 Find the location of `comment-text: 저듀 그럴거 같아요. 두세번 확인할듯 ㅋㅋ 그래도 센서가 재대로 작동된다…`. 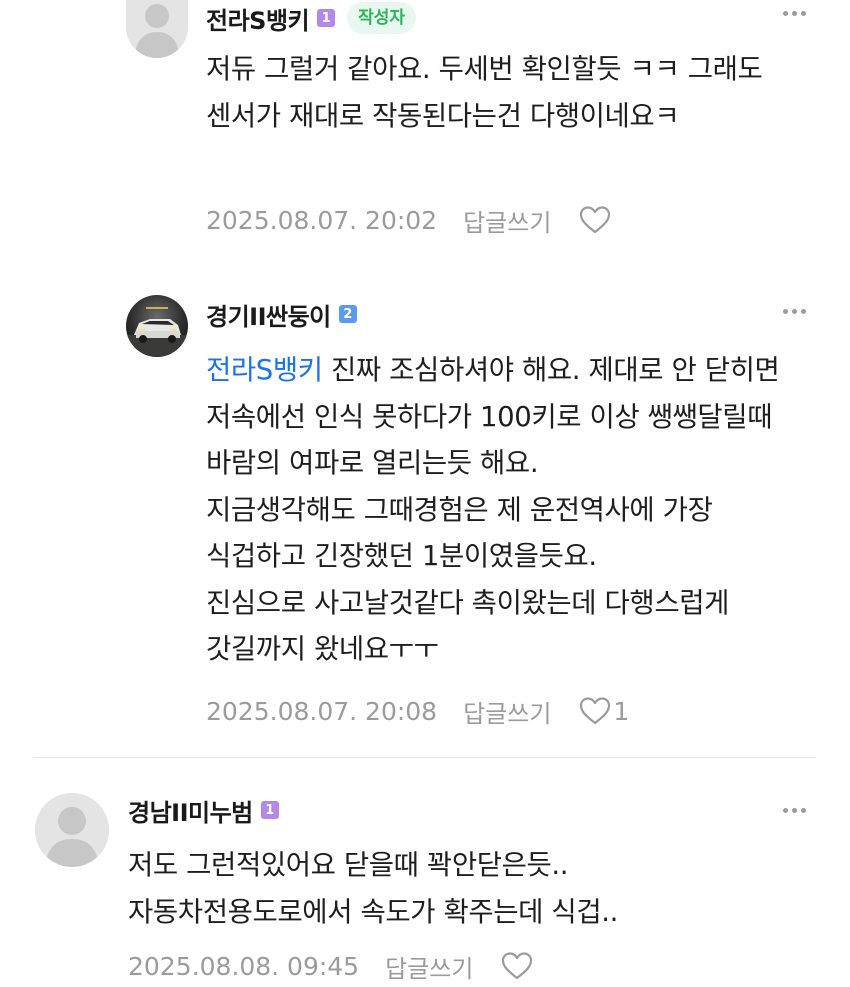

comment-text: 저듀 그럴거 같아요. 두세번 확인할듯 ㅋㅋ 그래도 센서가 재대로 작동된다… is located at coordinates (484, 92).